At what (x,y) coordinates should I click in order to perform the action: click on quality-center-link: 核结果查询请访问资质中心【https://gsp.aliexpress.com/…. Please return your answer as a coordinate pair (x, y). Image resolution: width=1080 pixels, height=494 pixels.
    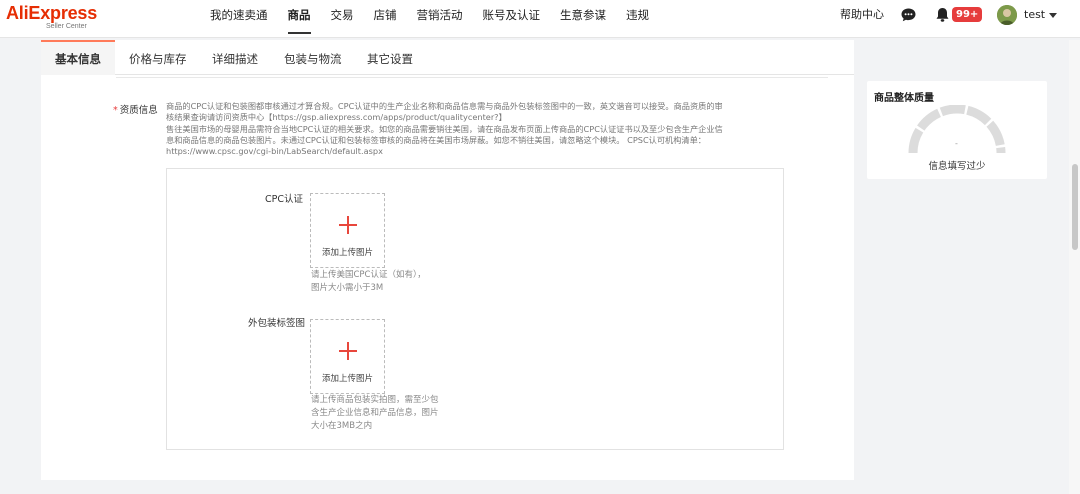
    Looking at the image, I should click on (468, 117).